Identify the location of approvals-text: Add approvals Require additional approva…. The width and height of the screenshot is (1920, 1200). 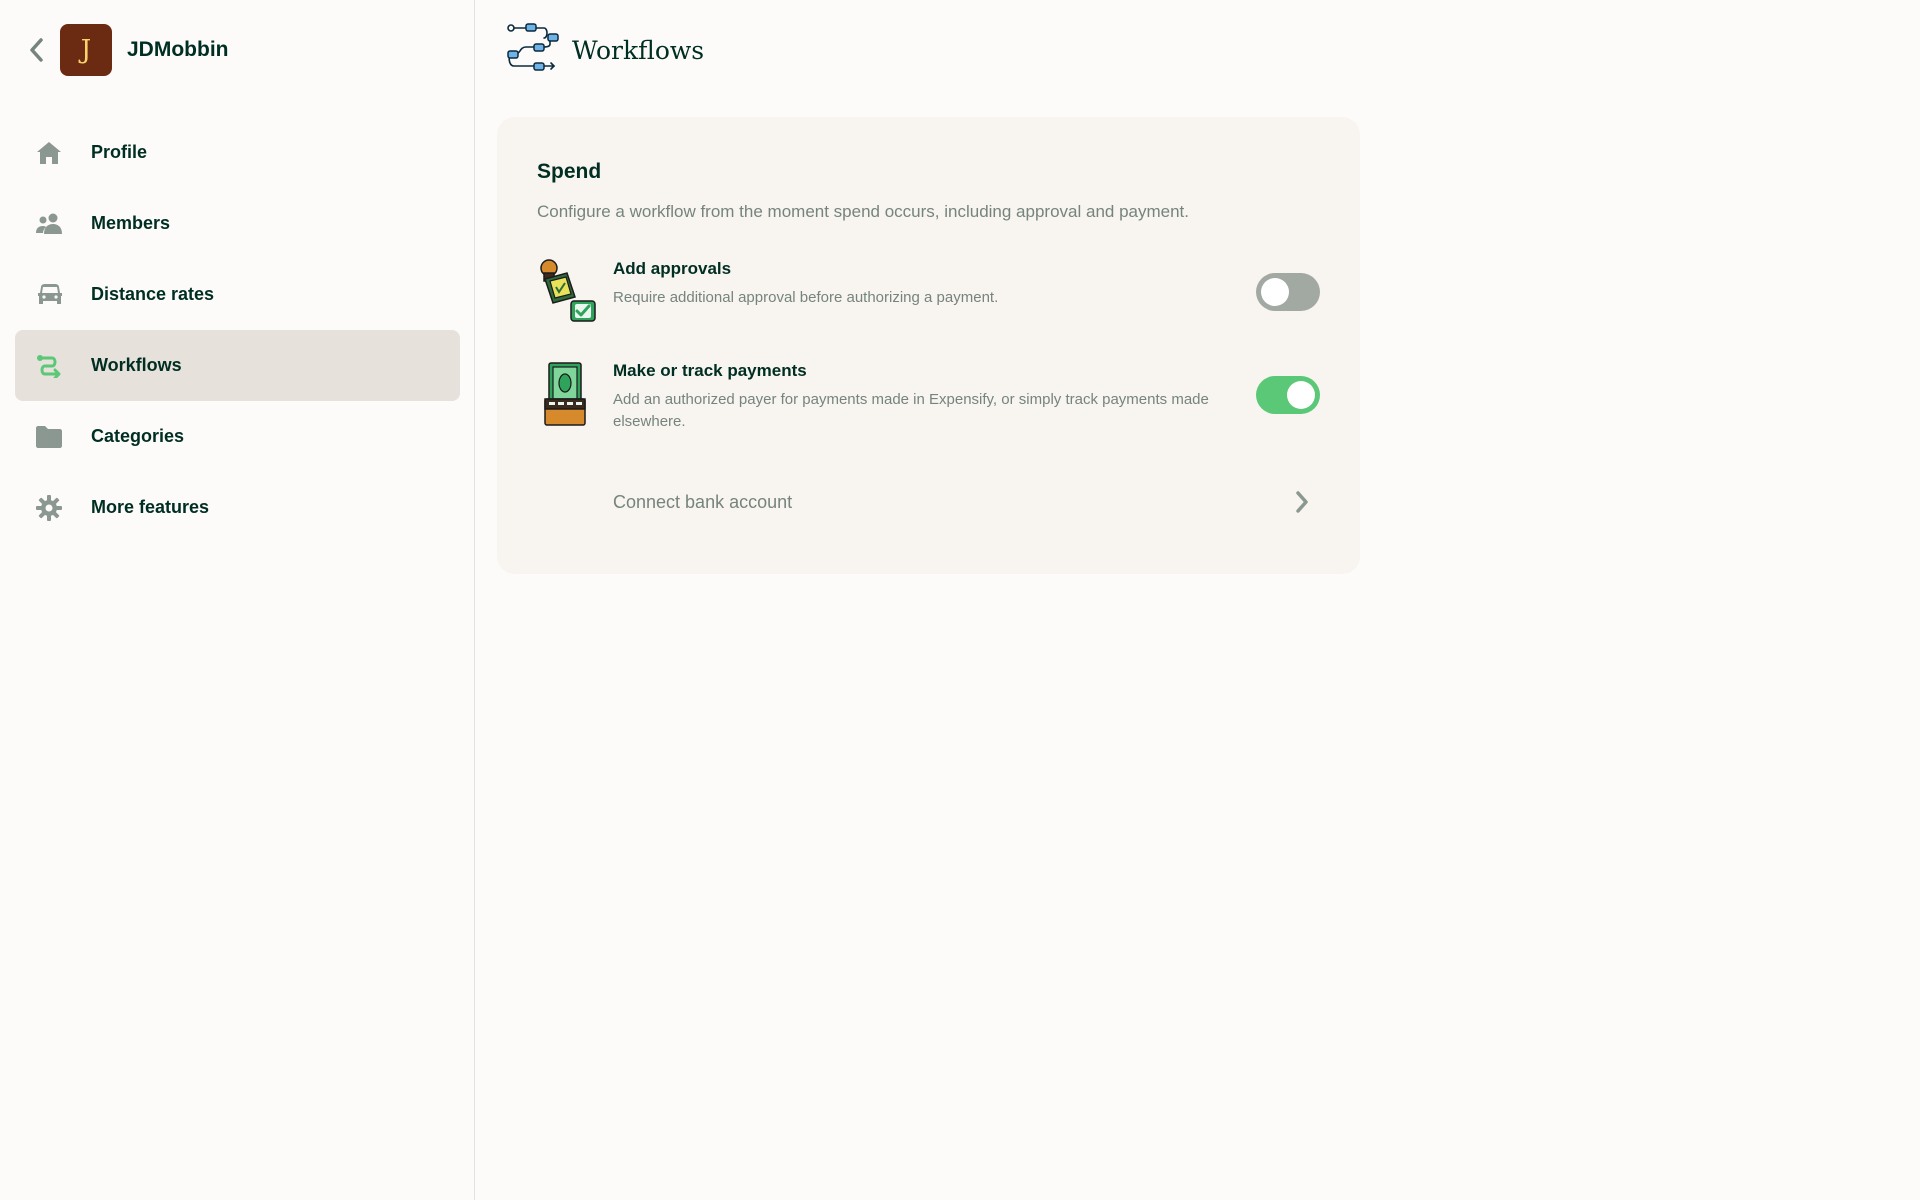
(911, 284).